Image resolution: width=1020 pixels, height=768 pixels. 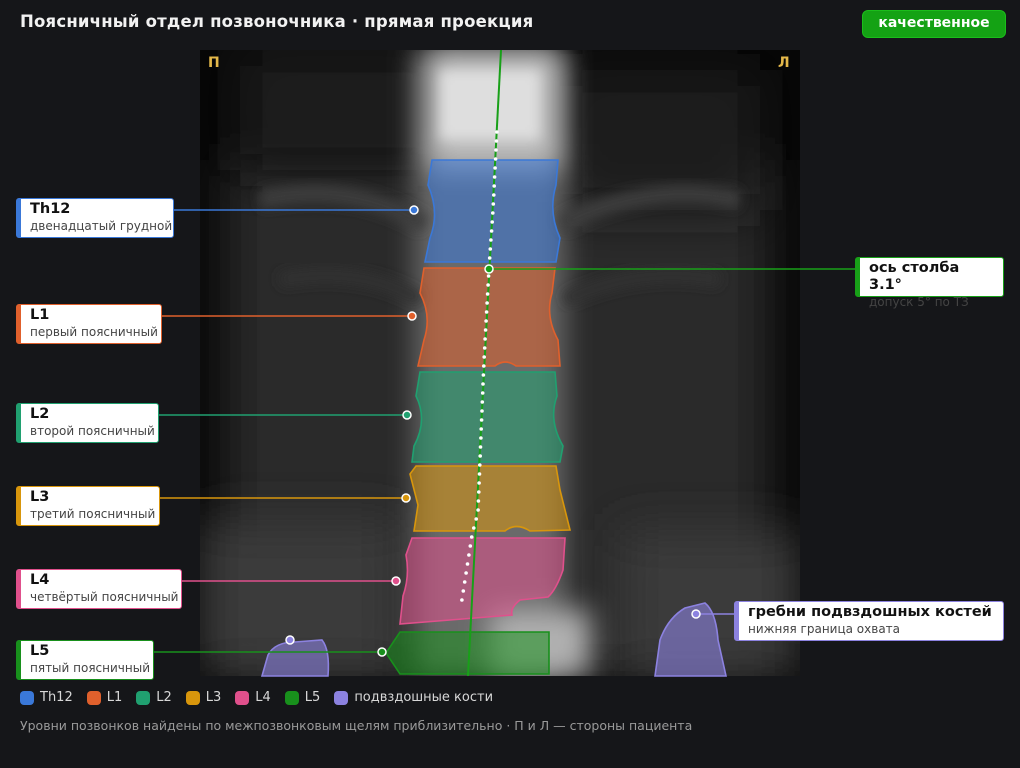 What do you see at coordinates (407, 415) in the screenshot?
I see `leader-l2-anchor` at bounding box center [407, 415].